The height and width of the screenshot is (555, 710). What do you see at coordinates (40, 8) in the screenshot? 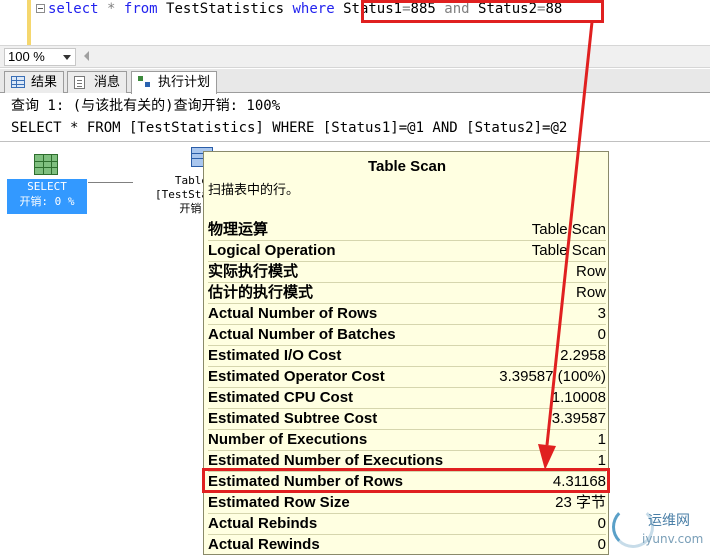
I see `collapse-icon` at bounding box center [40, 8].